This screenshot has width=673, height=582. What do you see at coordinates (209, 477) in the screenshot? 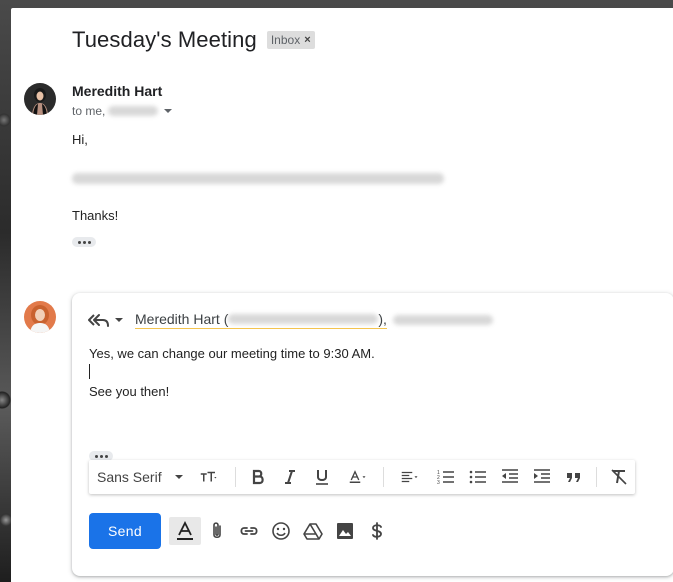
I see `text-size-icon` at bounding box center [209, 477].